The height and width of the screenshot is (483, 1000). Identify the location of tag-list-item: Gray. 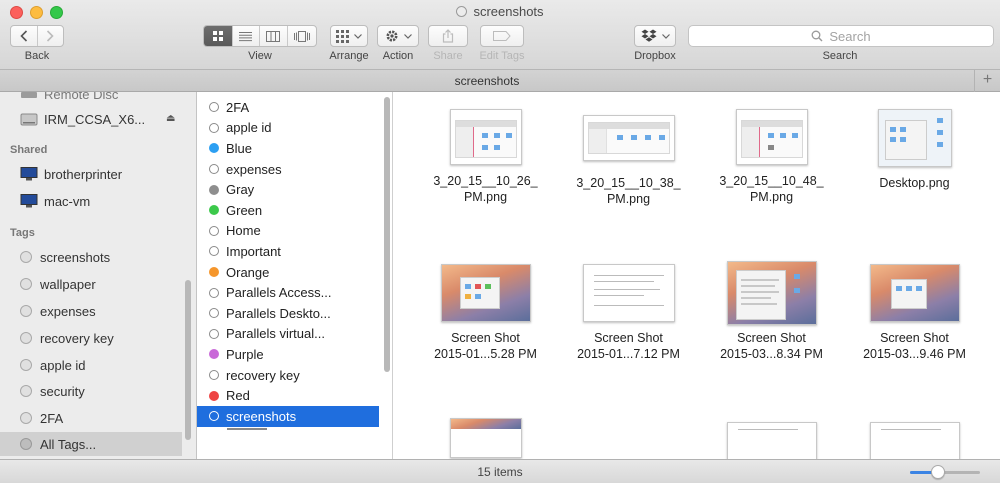
(288, 189).